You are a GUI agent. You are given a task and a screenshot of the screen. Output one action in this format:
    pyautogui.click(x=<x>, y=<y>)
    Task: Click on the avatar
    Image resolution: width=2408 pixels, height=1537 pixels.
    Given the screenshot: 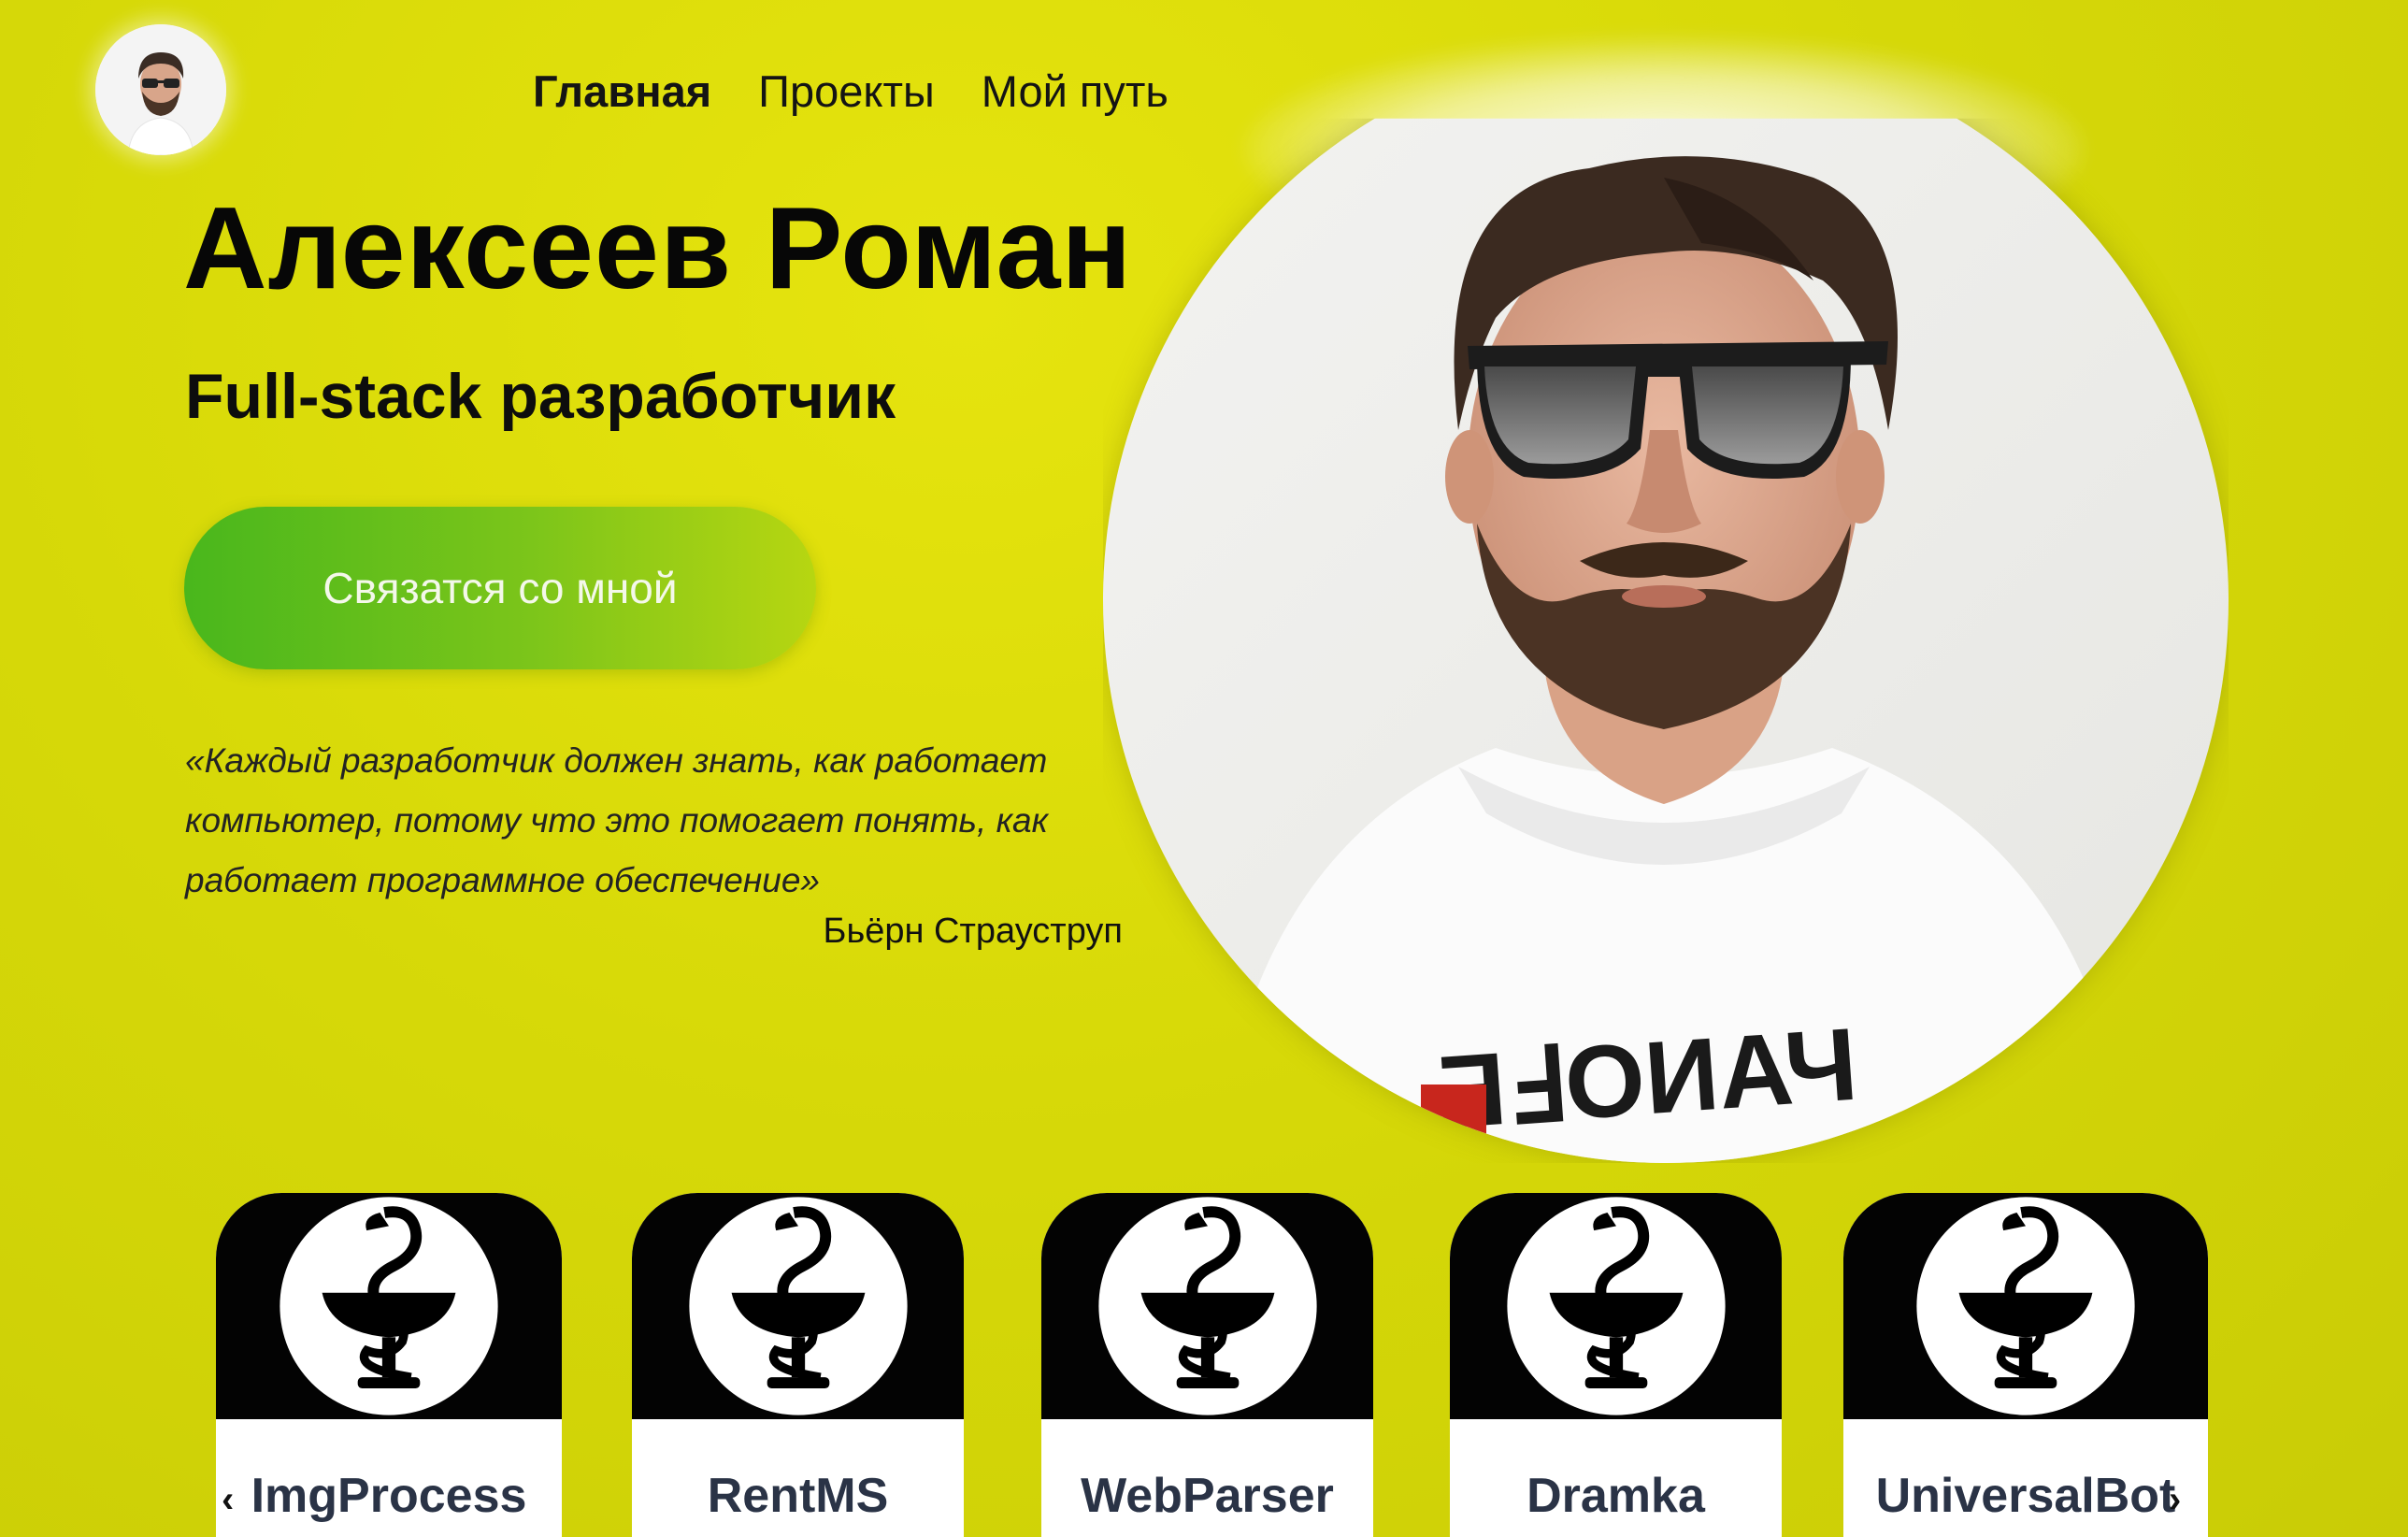 What is the action you would take?
    pyautogui.click(x=160, y=89)
    